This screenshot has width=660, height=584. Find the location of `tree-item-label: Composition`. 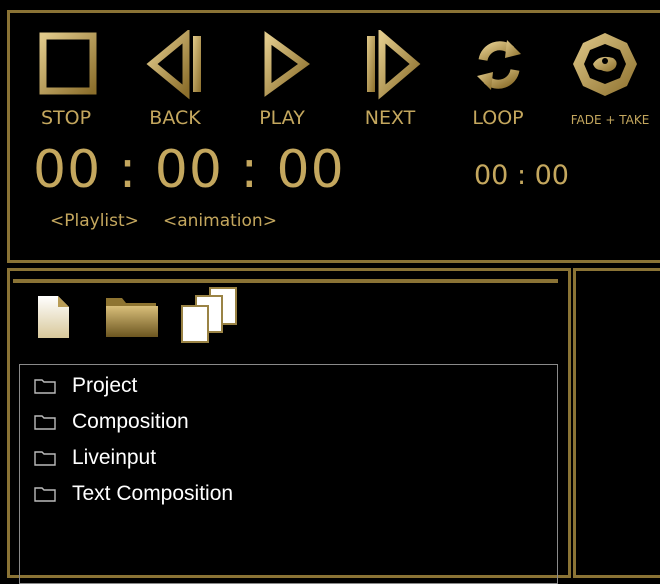

tree-item-label: Composition is located at coordinates (130, 421).